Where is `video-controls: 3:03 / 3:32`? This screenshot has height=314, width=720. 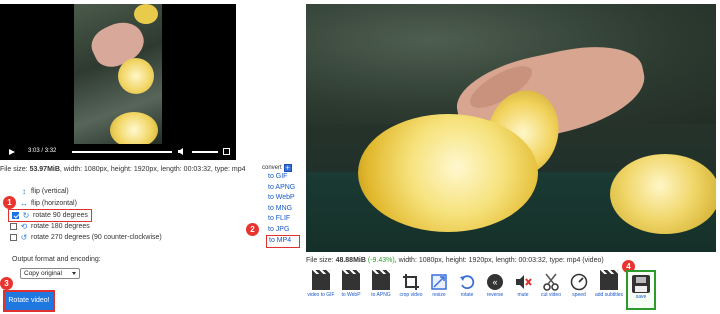
video-controls: 3:03 / 3:32 is located at coordinates (118, 152).